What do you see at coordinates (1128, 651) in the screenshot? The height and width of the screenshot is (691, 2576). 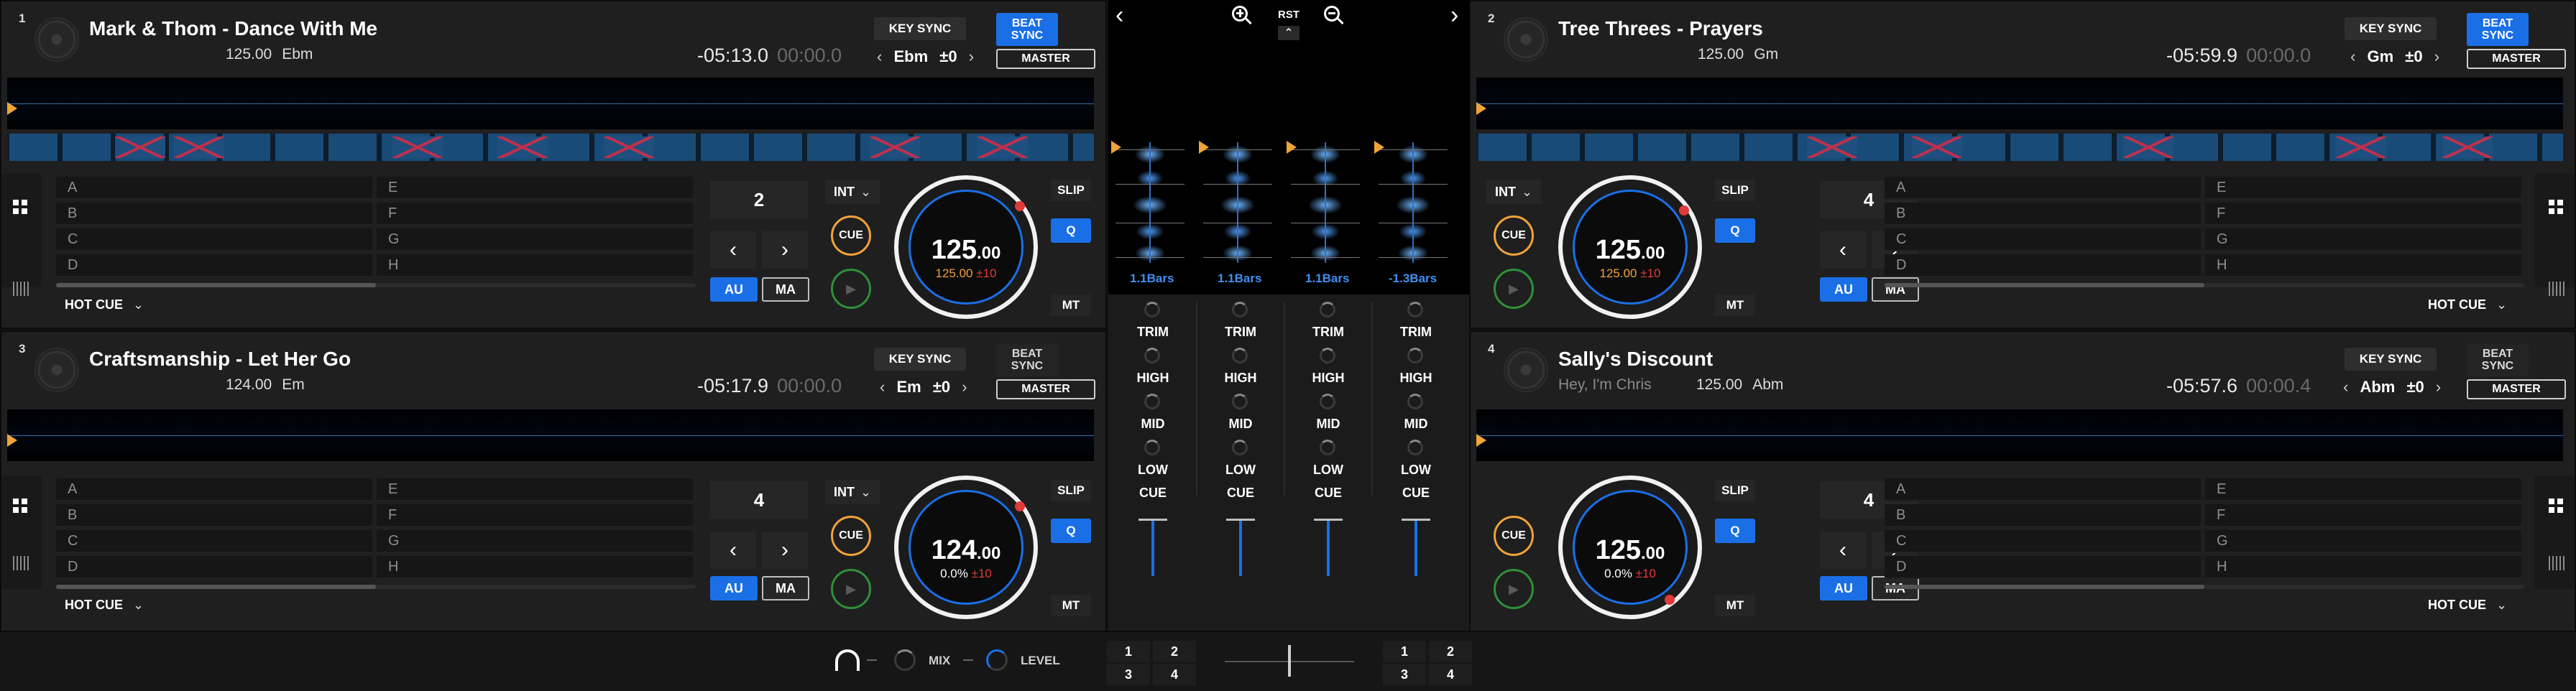 I see `crossfader-left-ch-1: 1` at bounding box center [1128, 651].